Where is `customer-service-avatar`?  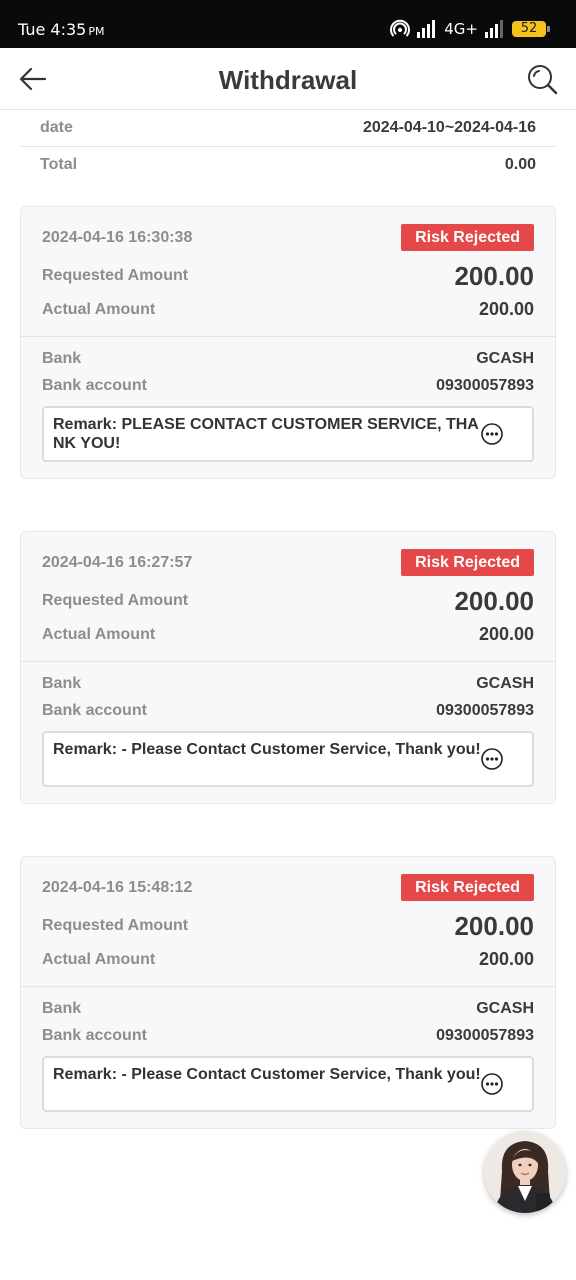 customer-service-avatar is located at coordinates (525, 1172).